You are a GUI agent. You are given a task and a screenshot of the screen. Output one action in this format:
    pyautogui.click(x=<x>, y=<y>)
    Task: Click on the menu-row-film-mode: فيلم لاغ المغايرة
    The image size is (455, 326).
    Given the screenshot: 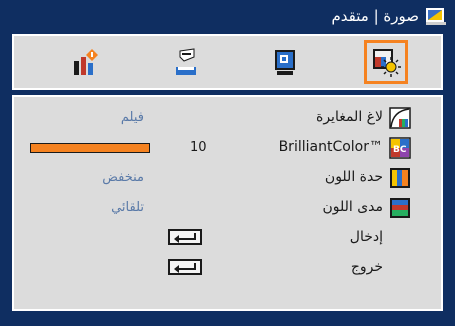 What is the action you would take?
    pyautogui.click(x=227, y=118)
    